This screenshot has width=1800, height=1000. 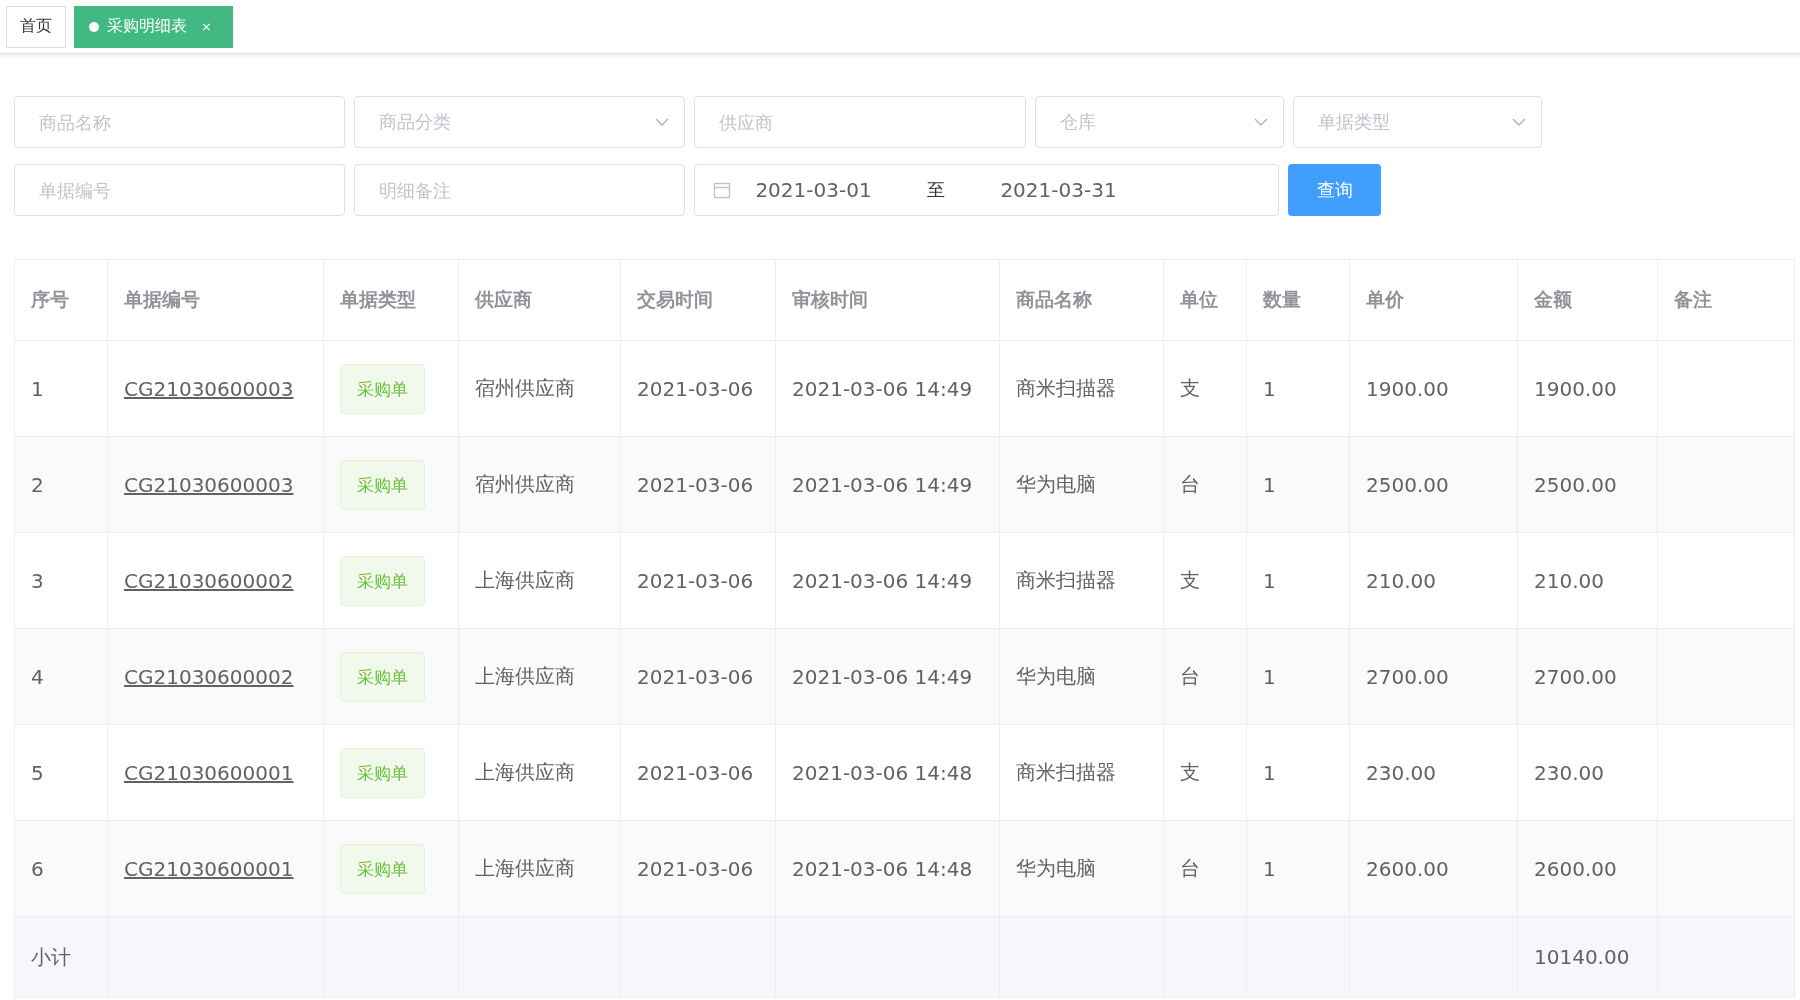 I want to click on column-header: 单位, so click(x=1205, y=300).